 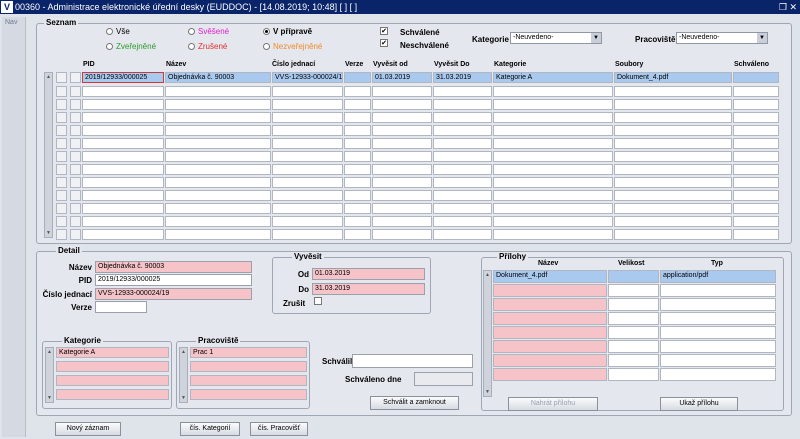 What do you see at coordinates (414, 403) in the screenshot?
I see `schvalit-a-zamknout-button: Schválit a zamknout` at bounding box center [414, 403].